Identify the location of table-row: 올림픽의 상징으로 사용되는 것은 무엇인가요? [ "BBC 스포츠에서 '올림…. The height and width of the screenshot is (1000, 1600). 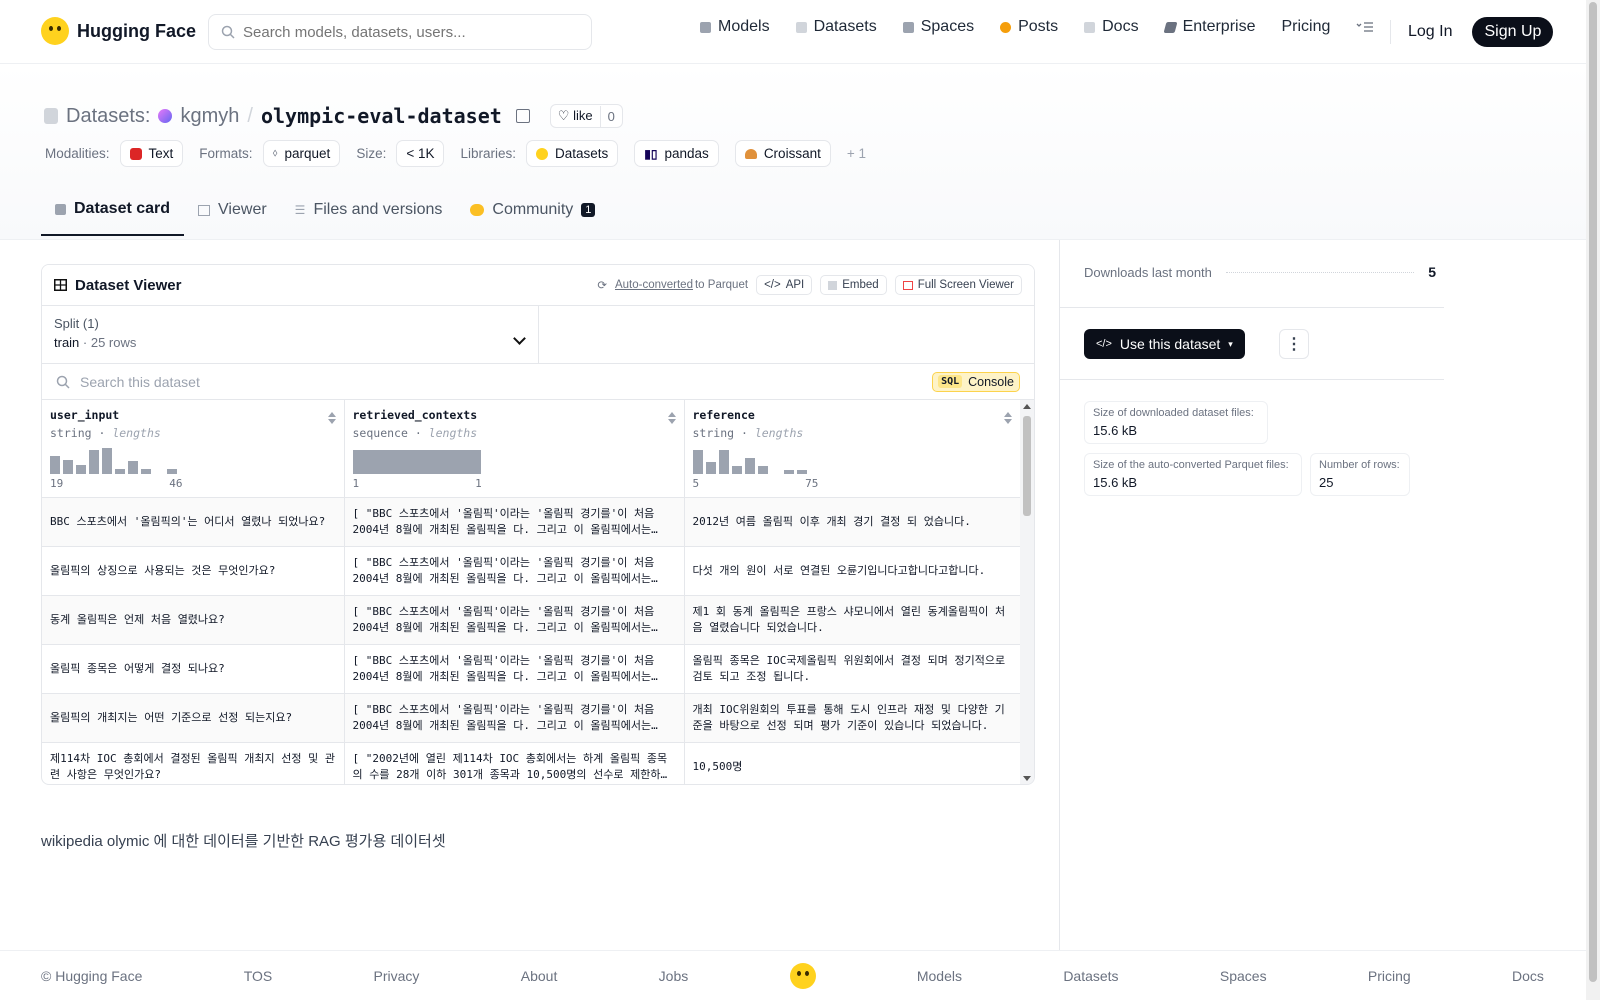
(531, 571).